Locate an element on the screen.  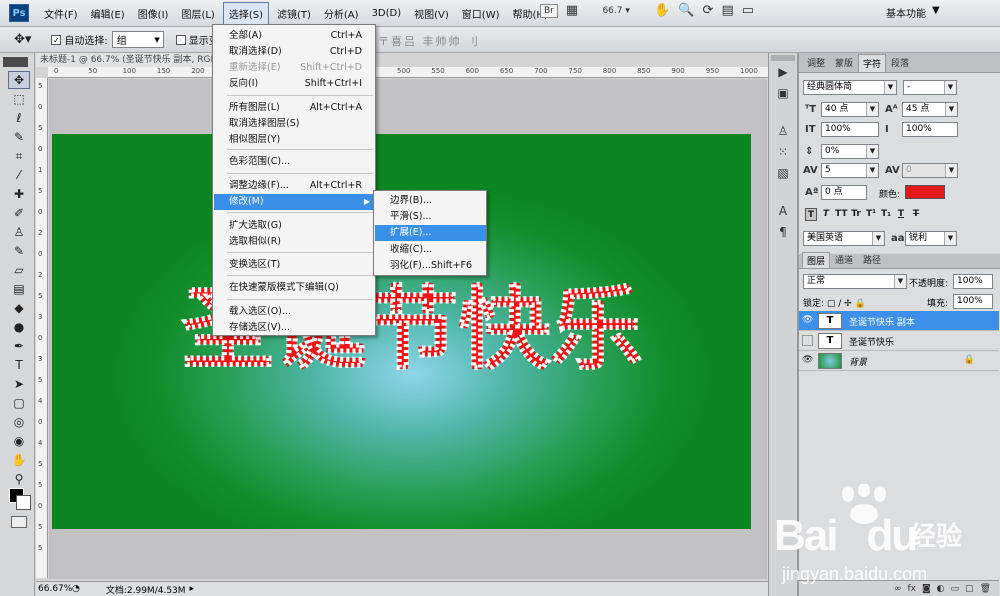
quick-mask-button is located at coordinates (19, 522).